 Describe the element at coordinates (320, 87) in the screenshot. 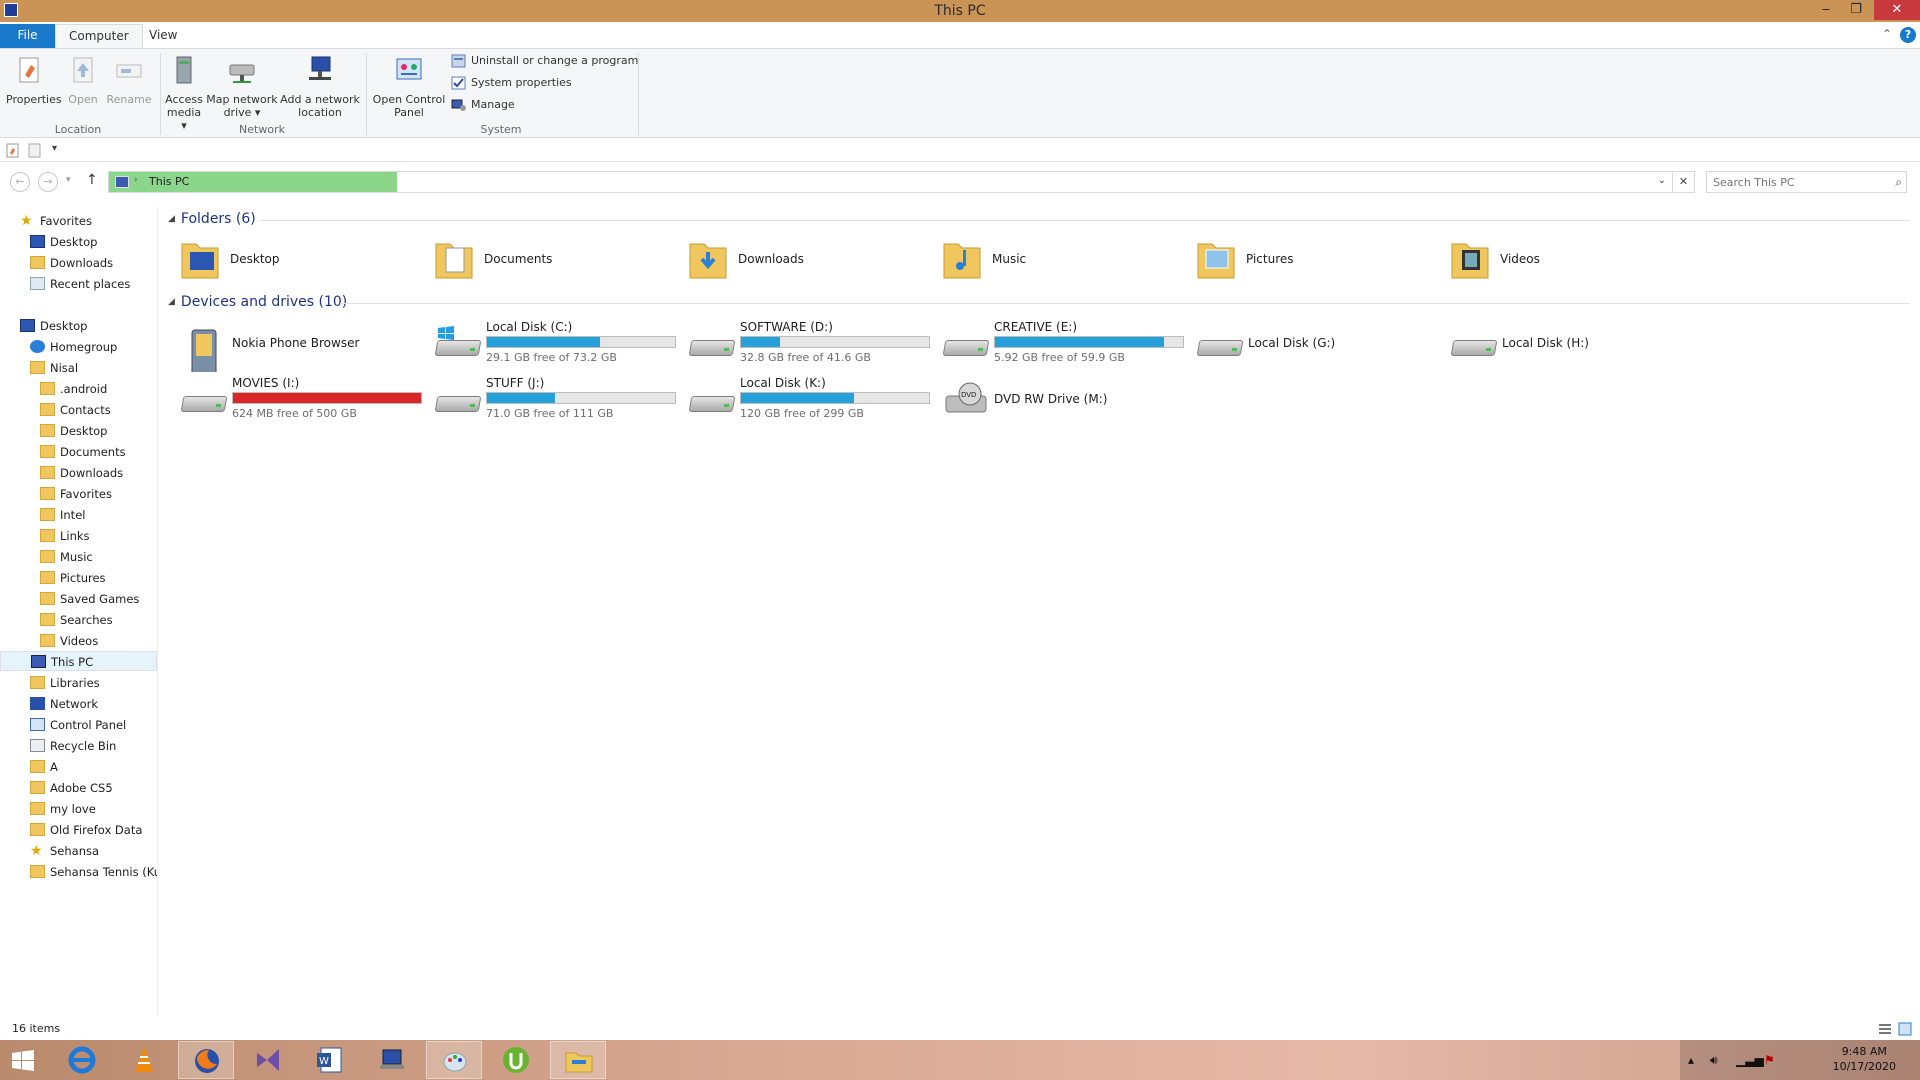

I see `add-network-location-button: Add a network location` at that location.